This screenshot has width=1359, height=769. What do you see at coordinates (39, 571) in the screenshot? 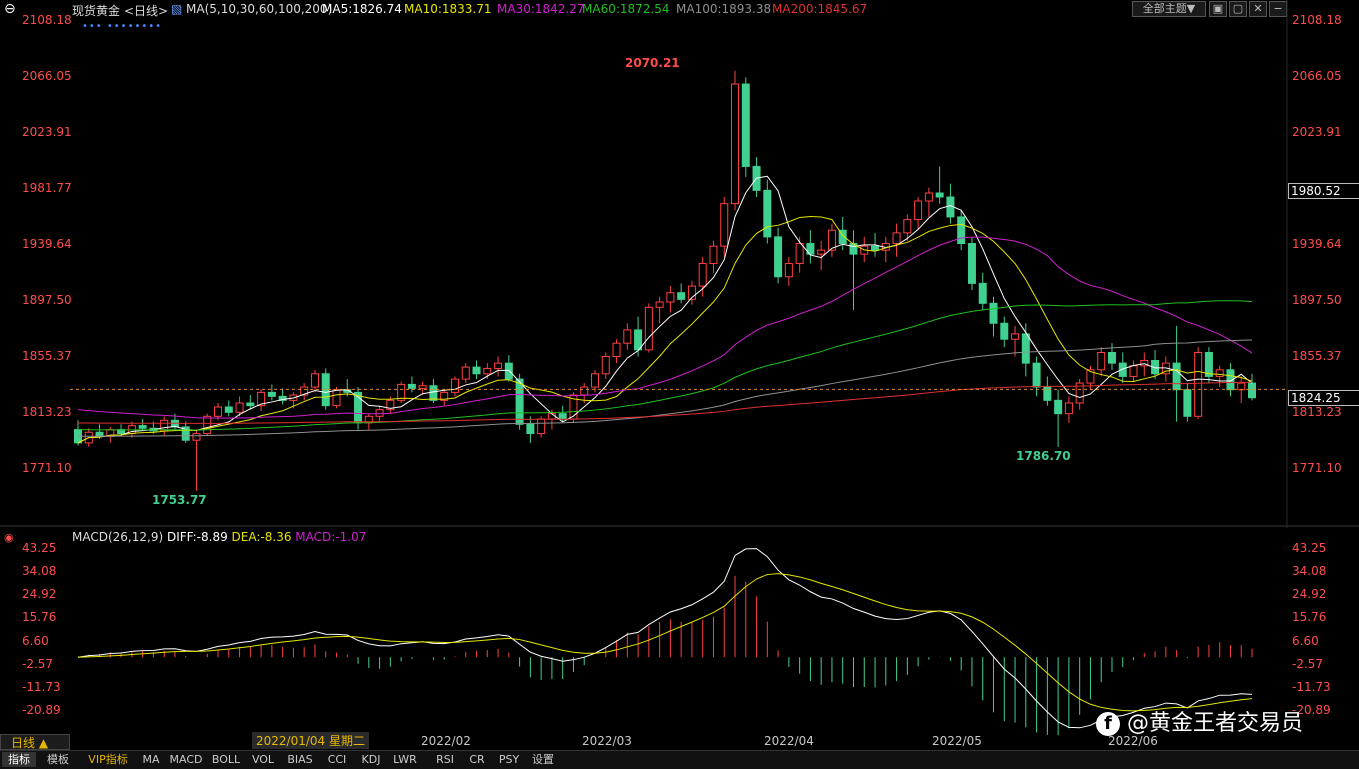
I see `macd-axis-label-l: 34.08` at bounding box center [39, 571].